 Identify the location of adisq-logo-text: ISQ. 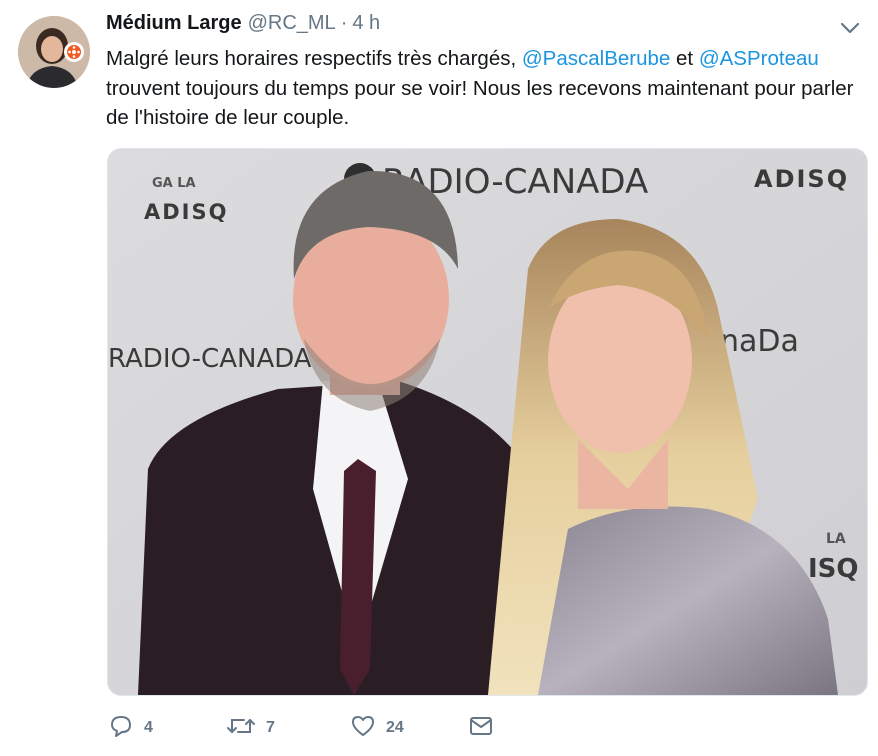
(833, 569).